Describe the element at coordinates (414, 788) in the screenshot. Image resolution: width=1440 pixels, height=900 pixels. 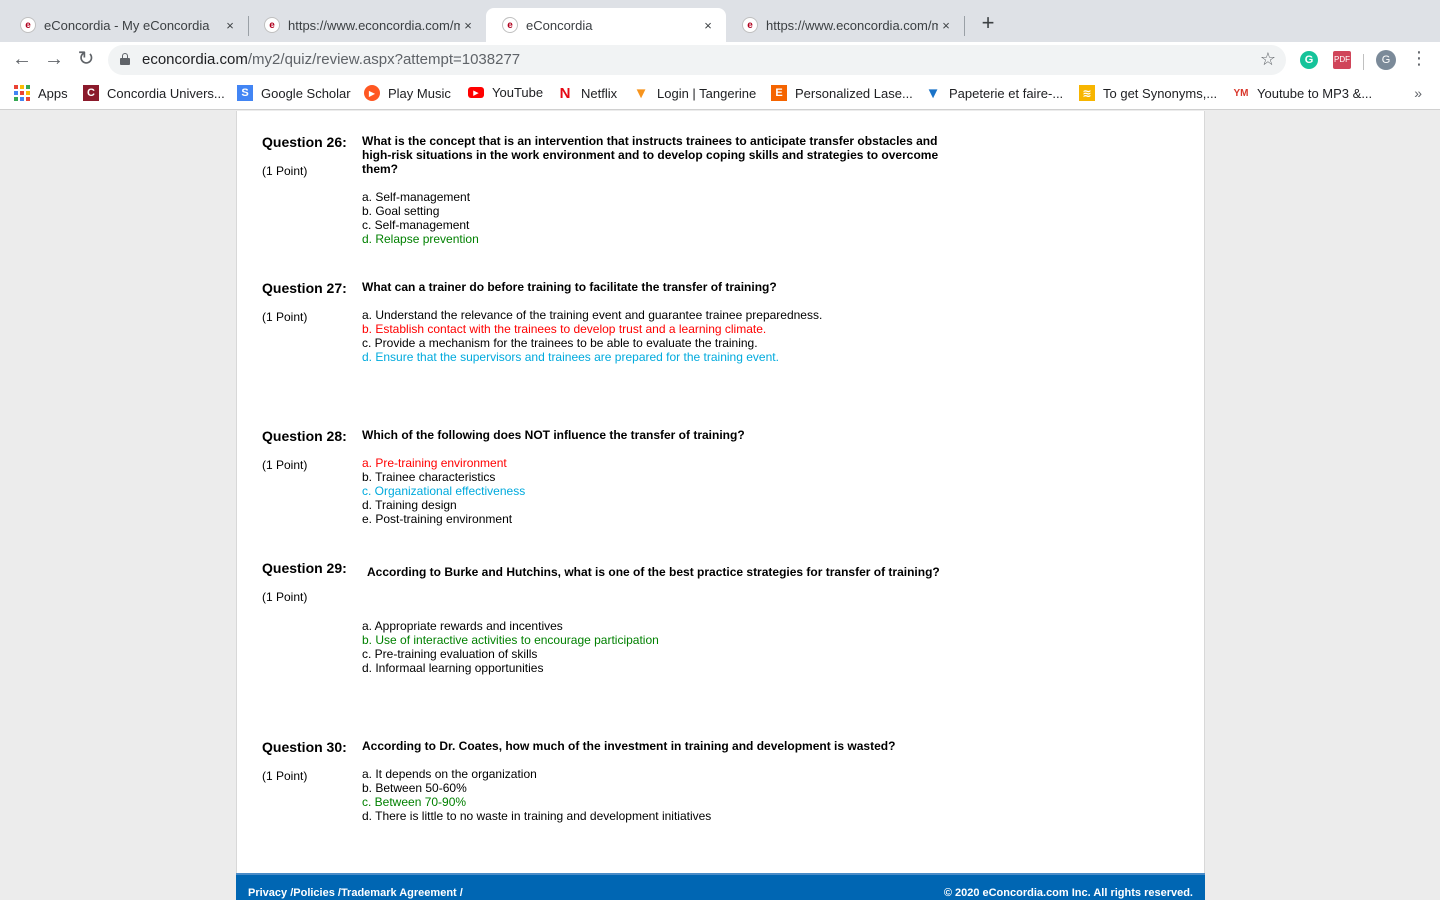
I see `answer-option: b. Between 50-60%` at that location.